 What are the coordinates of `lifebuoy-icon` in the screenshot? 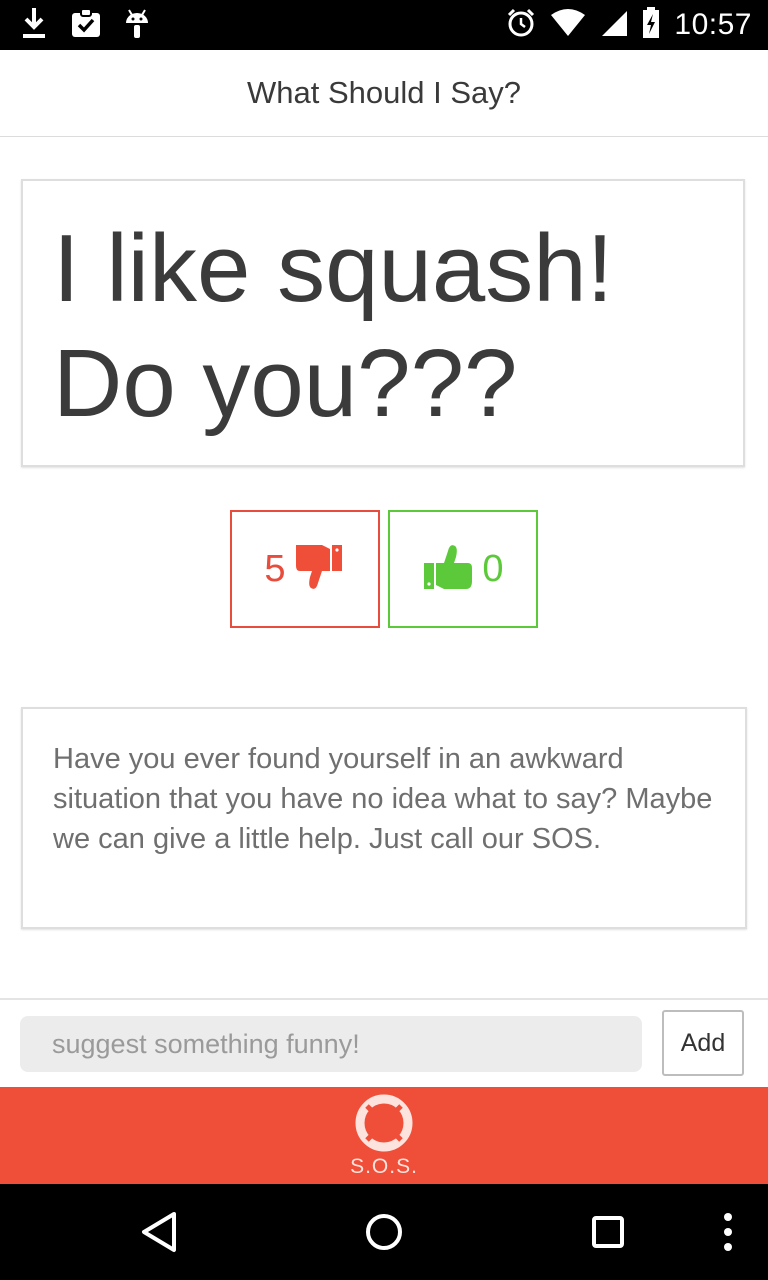 It's located at (384, 1123).